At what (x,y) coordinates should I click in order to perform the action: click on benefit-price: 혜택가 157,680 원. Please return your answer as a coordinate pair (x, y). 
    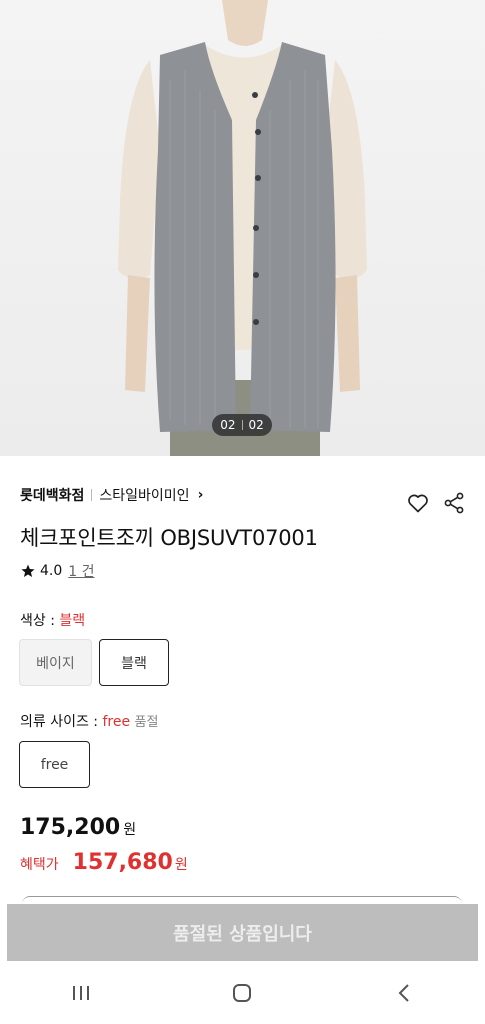
    Looking at the image, I should click on (104, 862).